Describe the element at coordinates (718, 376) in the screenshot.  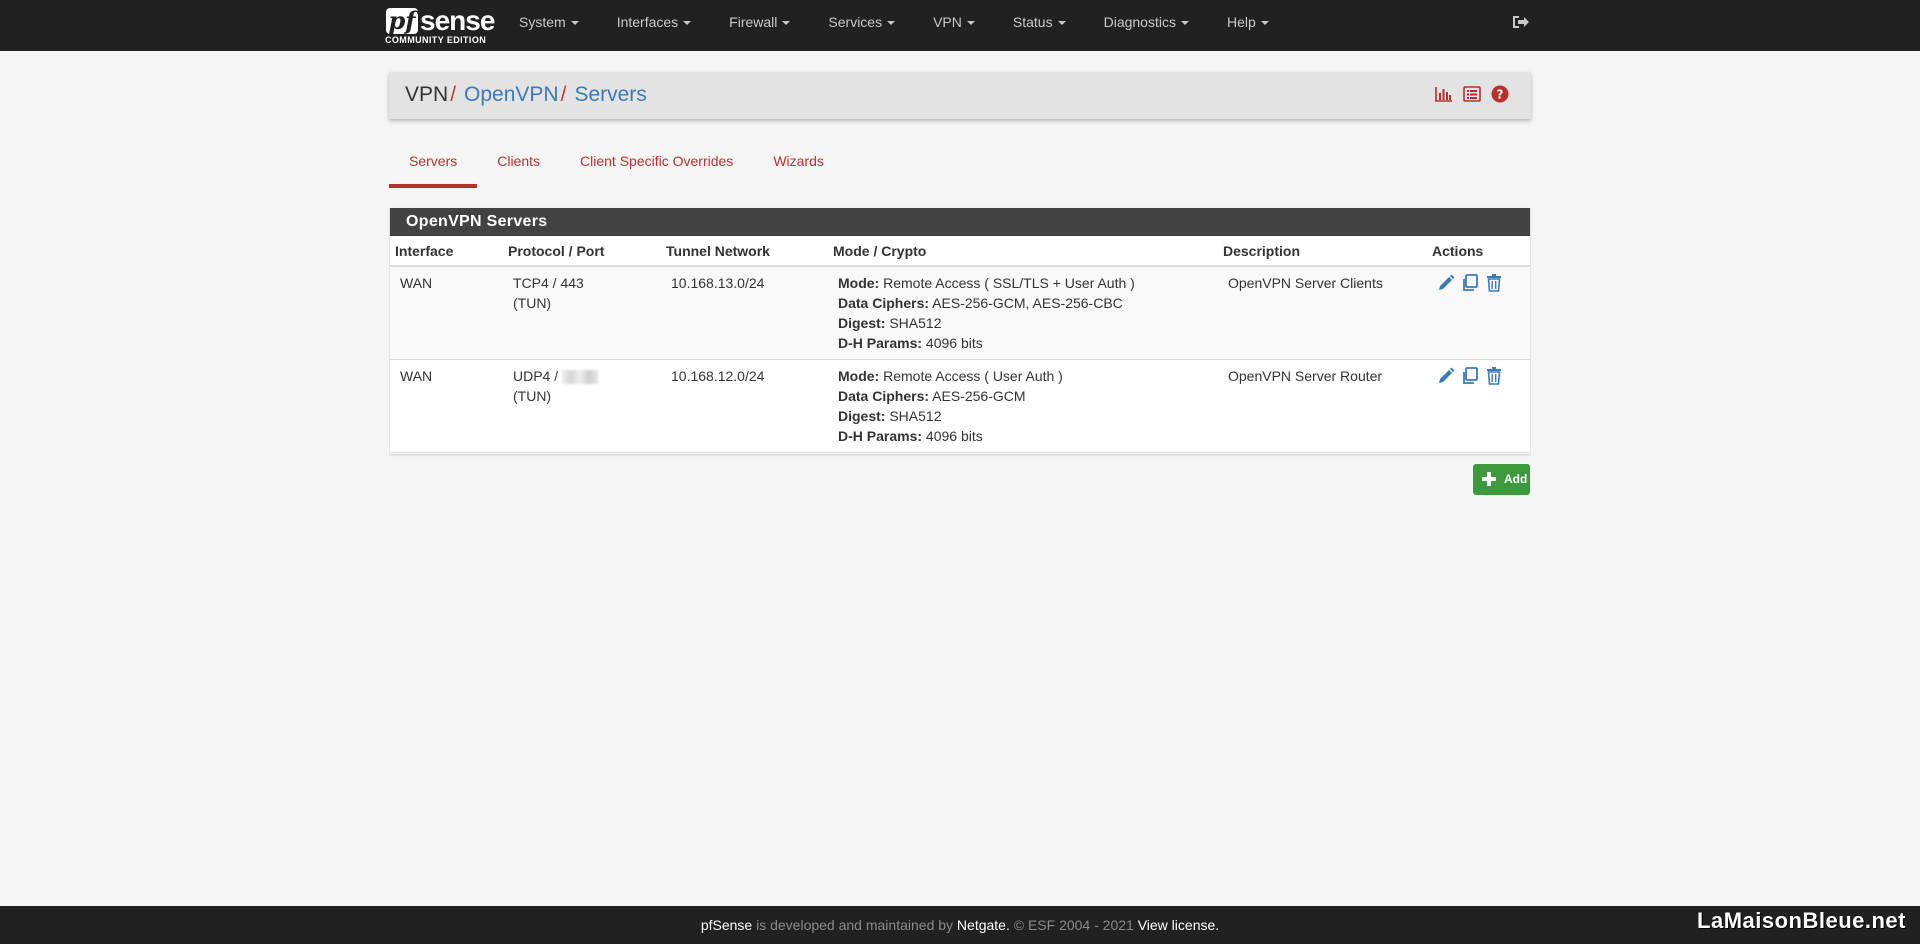
I see `cell-tunnel-network: 10.168.12.0/24` at that location.